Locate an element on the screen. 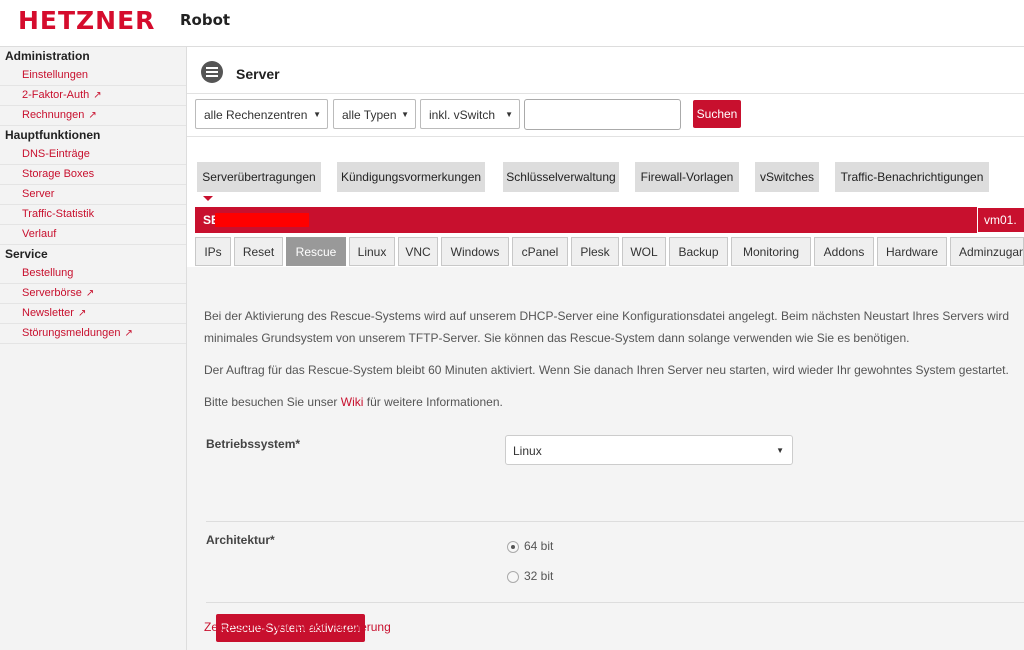  sidebar-item-label: Traffic-Statistik is located at coordinates (58, 214).